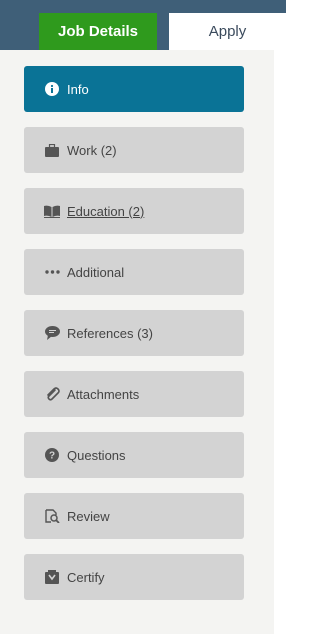 The image size is (320, 634). I want to click on step-attachments: Attachments, so click(134, 394).